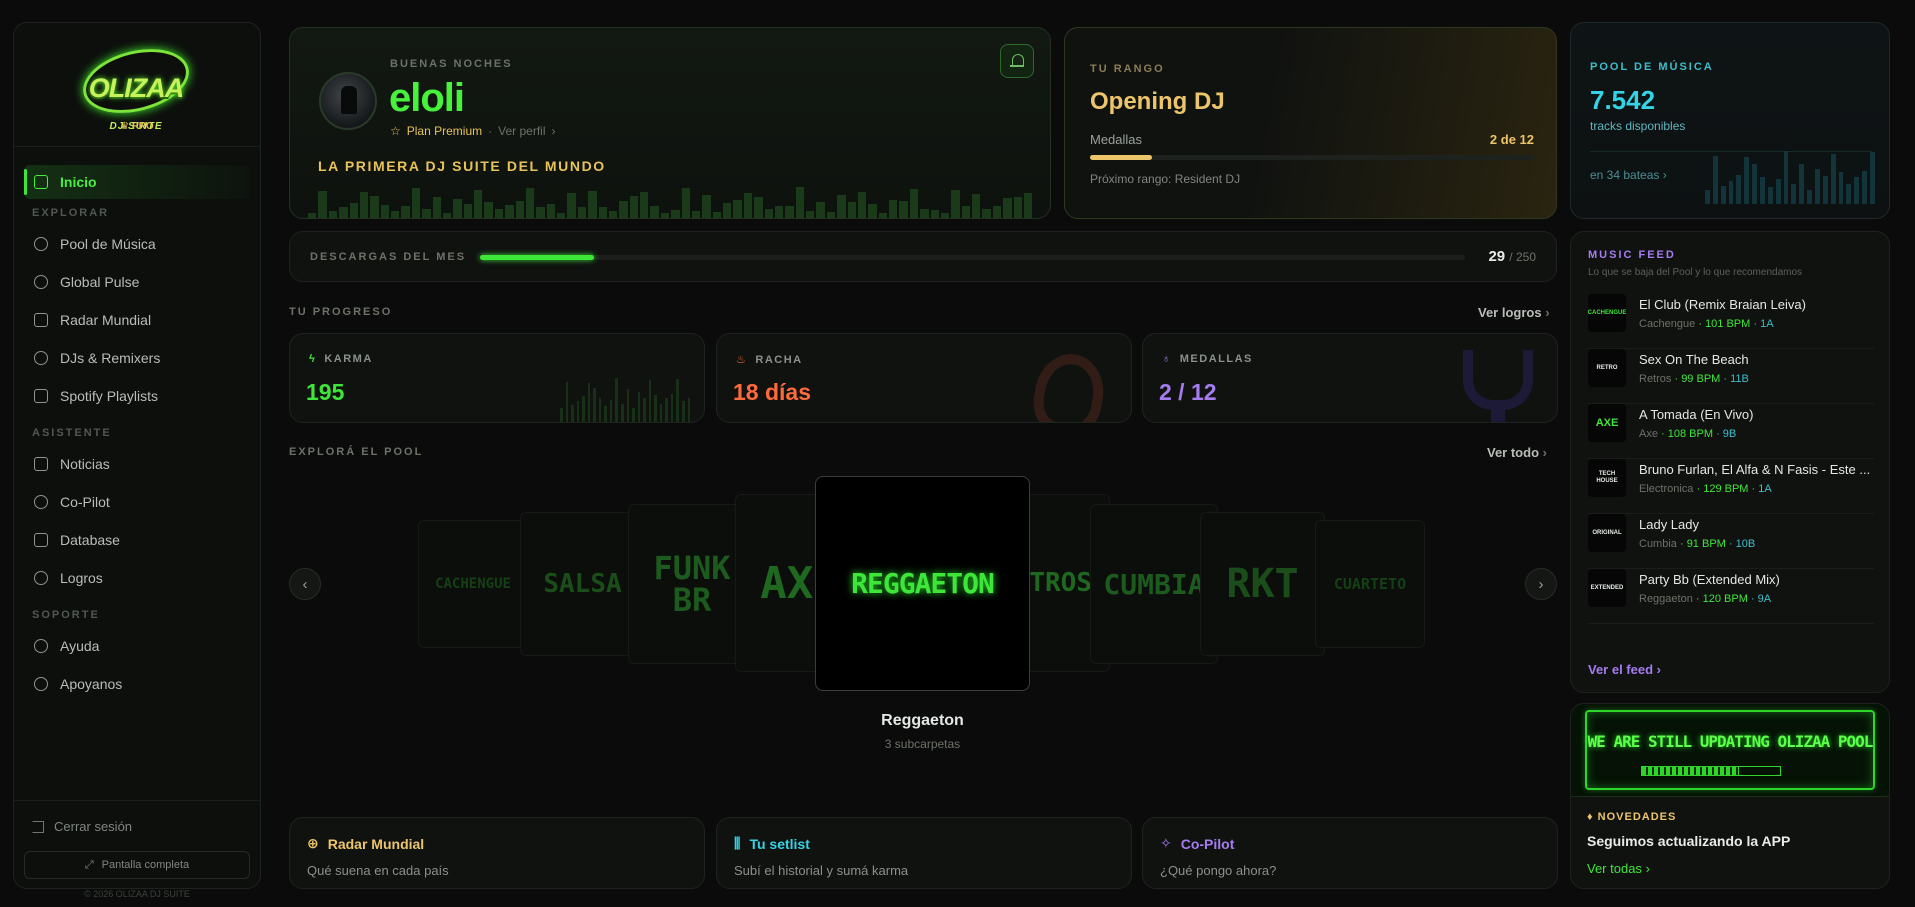 The height and width of the screenshot is (907, 1915). Describe the element at coordinates (65, 182) in the screenshot. I see `sidebar-item-inicio: Inicio` at that location.